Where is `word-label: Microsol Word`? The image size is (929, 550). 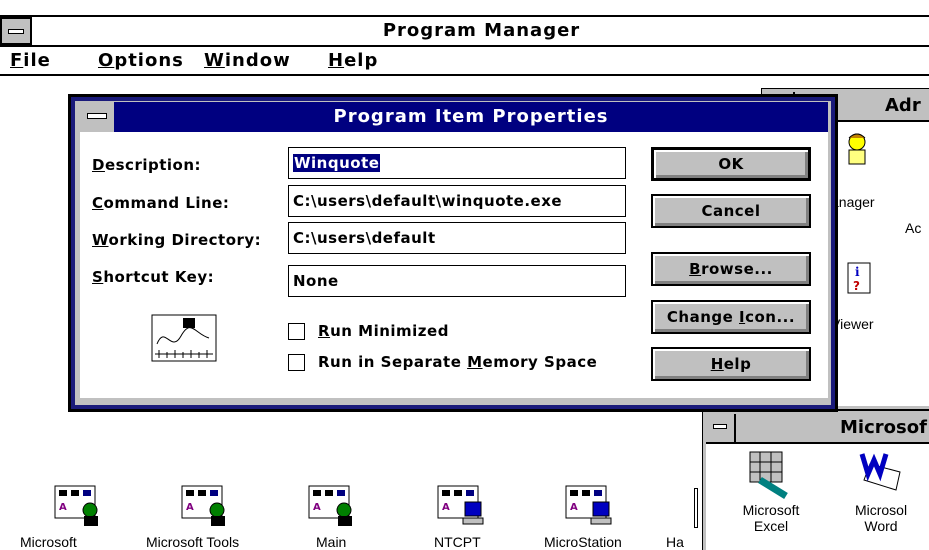
word-label: Microsol Word is located at coordinates (881, 518).